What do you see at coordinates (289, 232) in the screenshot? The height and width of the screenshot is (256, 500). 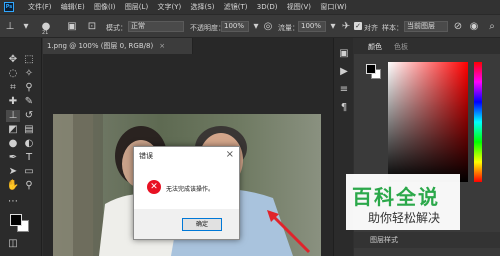 I see `red-arrow-annotation` at bounding box center [289, 232].